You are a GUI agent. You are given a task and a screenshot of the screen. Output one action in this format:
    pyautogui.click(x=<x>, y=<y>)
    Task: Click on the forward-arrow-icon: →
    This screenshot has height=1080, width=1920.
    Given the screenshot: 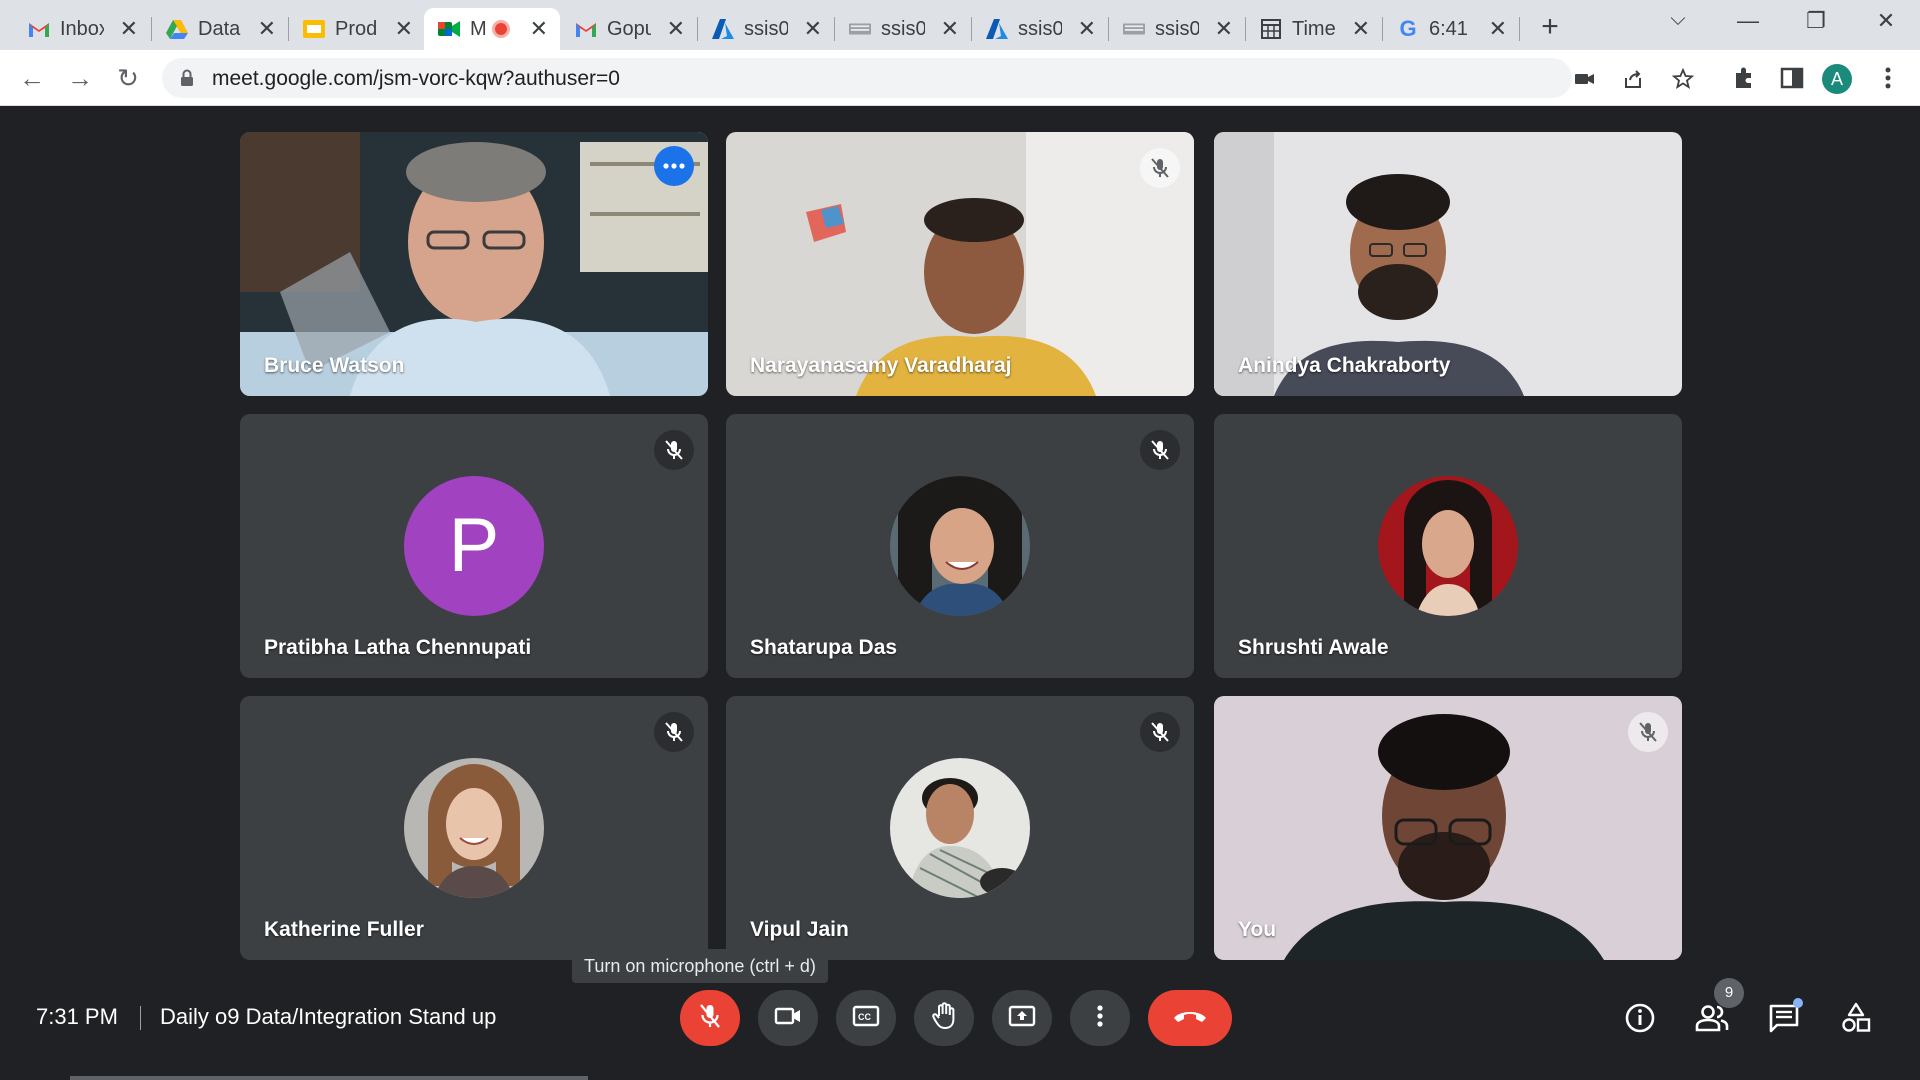 What is the action you would take?
    pyautogui.click(x=80, y=78)
    